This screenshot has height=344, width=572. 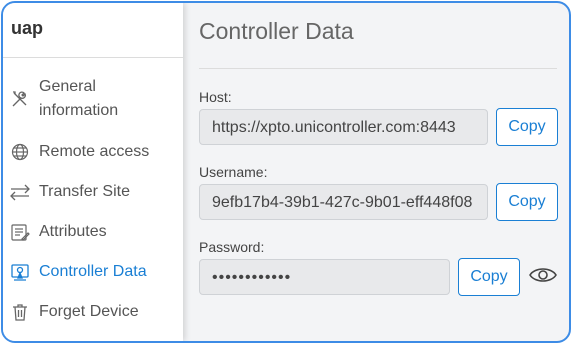 I want to click on copy-host-button: Copy, so click(x=527, y=127).